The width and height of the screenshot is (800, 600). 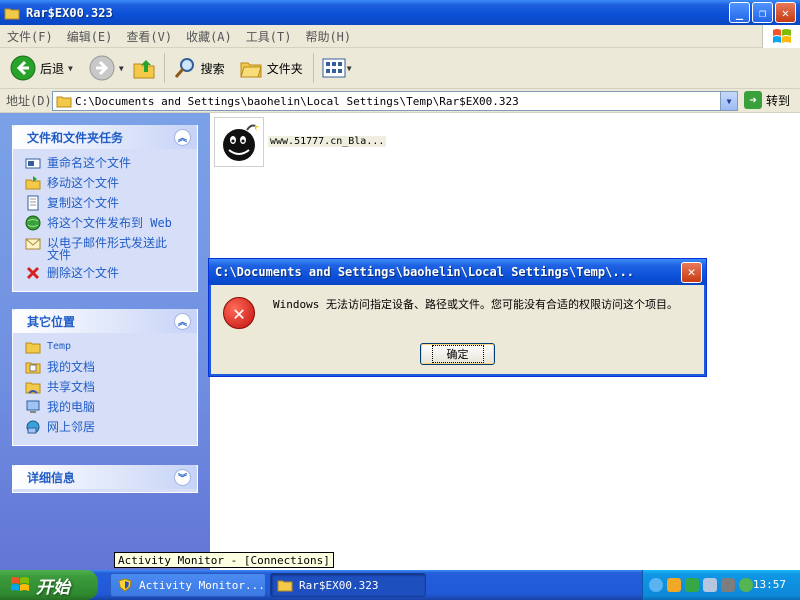 I want to click on place-shared-documents: 共享文档, so click(x=111, y=387).